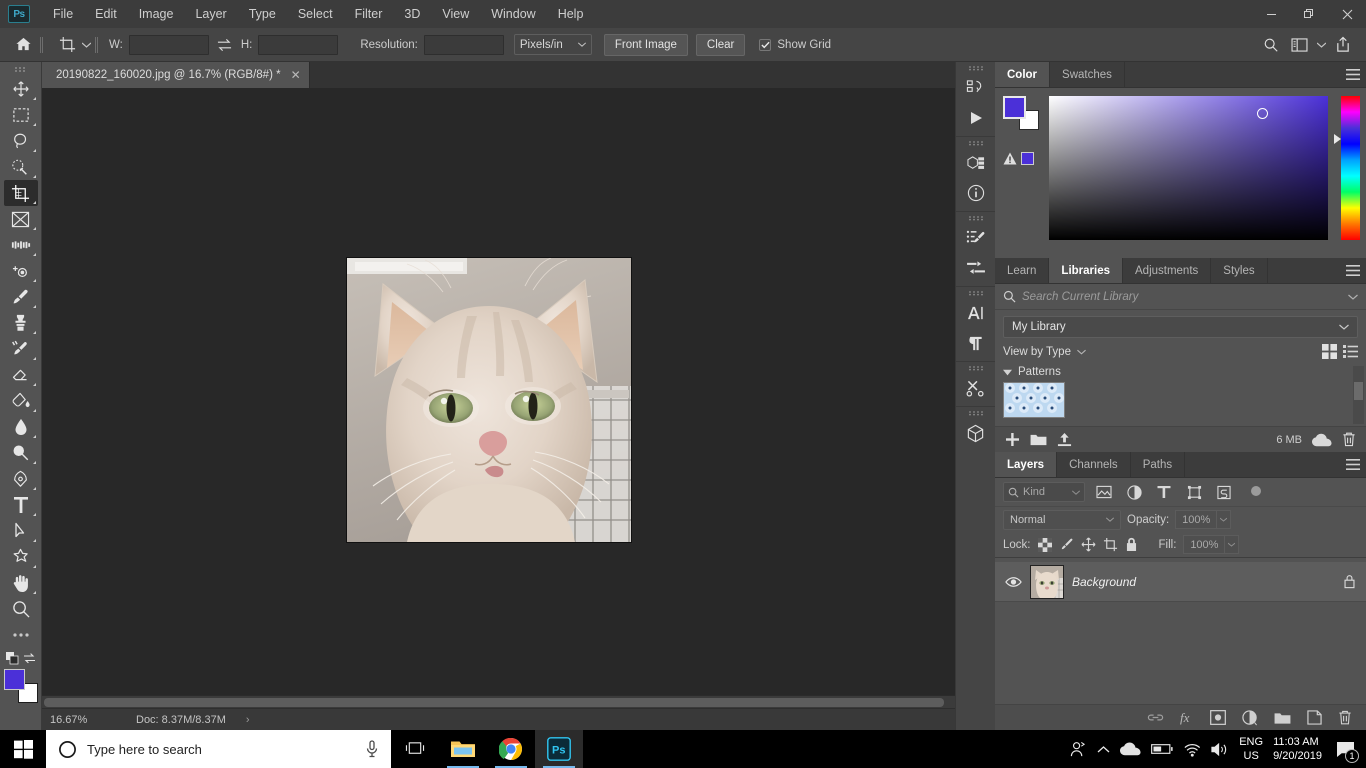 This screenshot has width=1366, height=768. I want to click on notification-icon: 1, so click(1345, 749).